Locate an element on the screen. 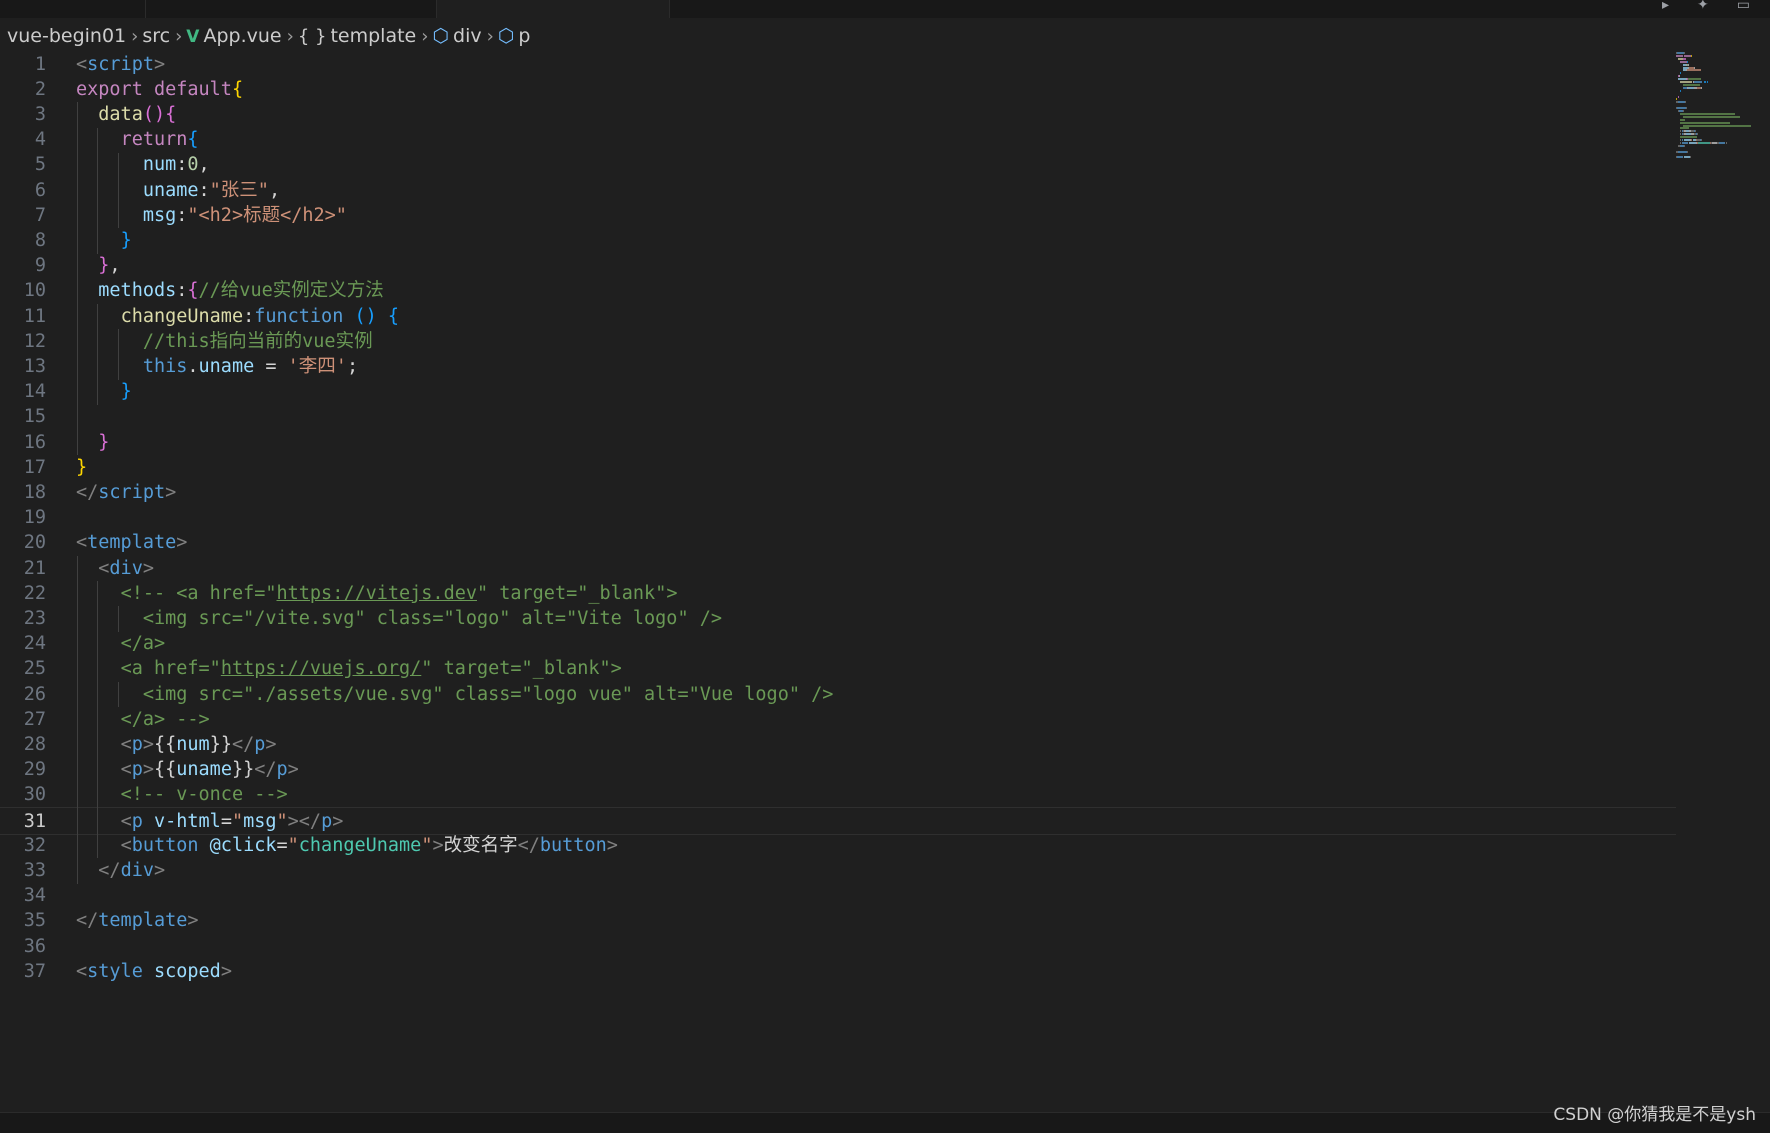  code-line: 4 return{ is located at coordinates (838, 140).